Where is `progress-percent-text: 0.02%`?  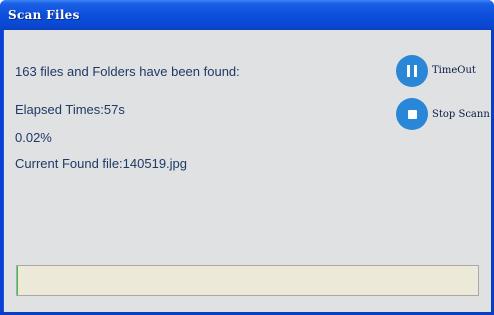 progress-percent-text: 0.02% is located at coordinates (33, 137).